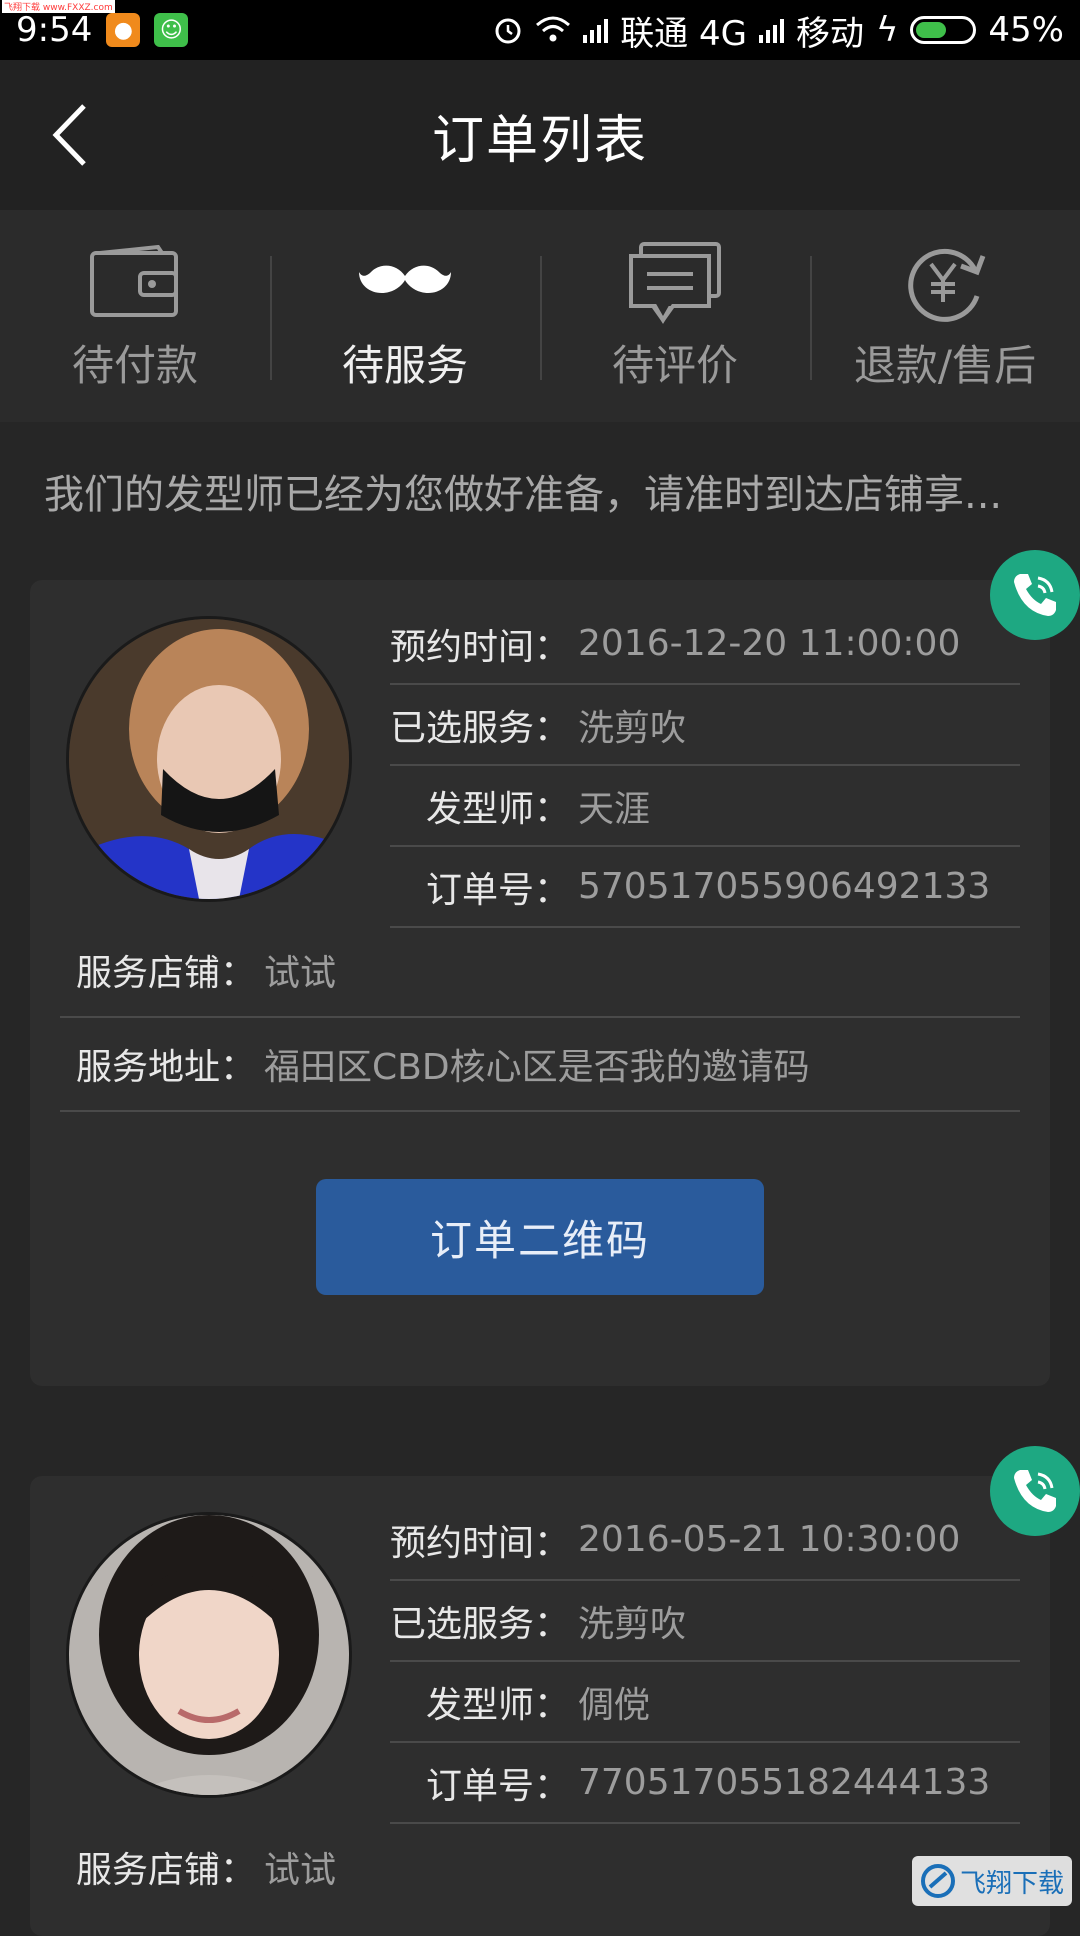  What do you see at coordinates (1011, 1883) in the screenshot?
I see `watermark-text: 飞翔下载` at bounding box center [1011, 1883].